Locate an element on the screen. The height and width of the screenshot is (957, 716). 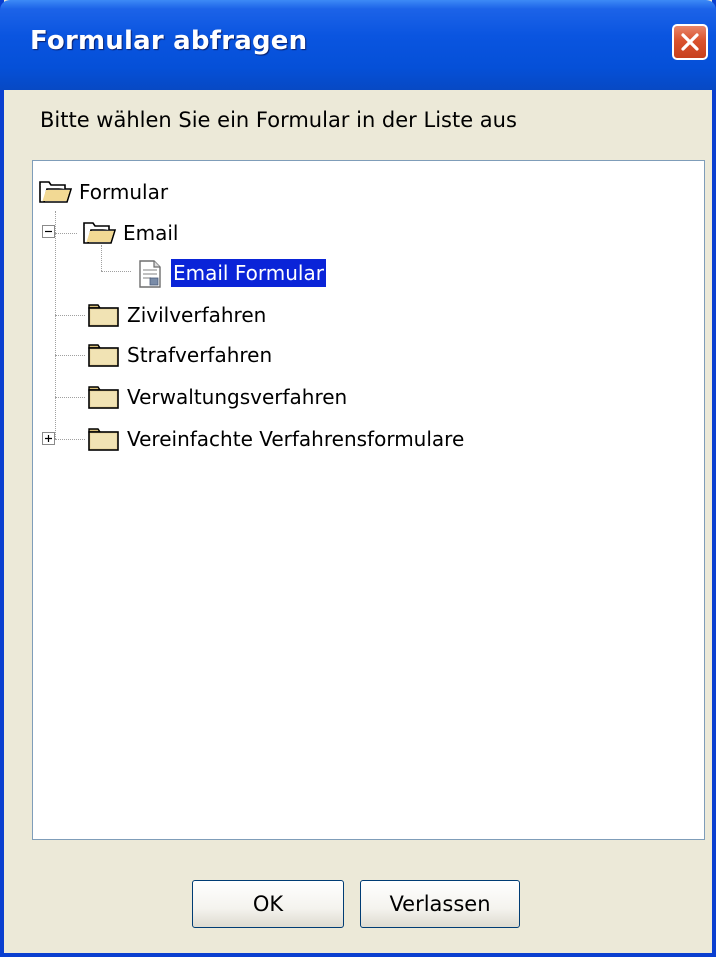
minus-icon is located at coordinates (48, 231).